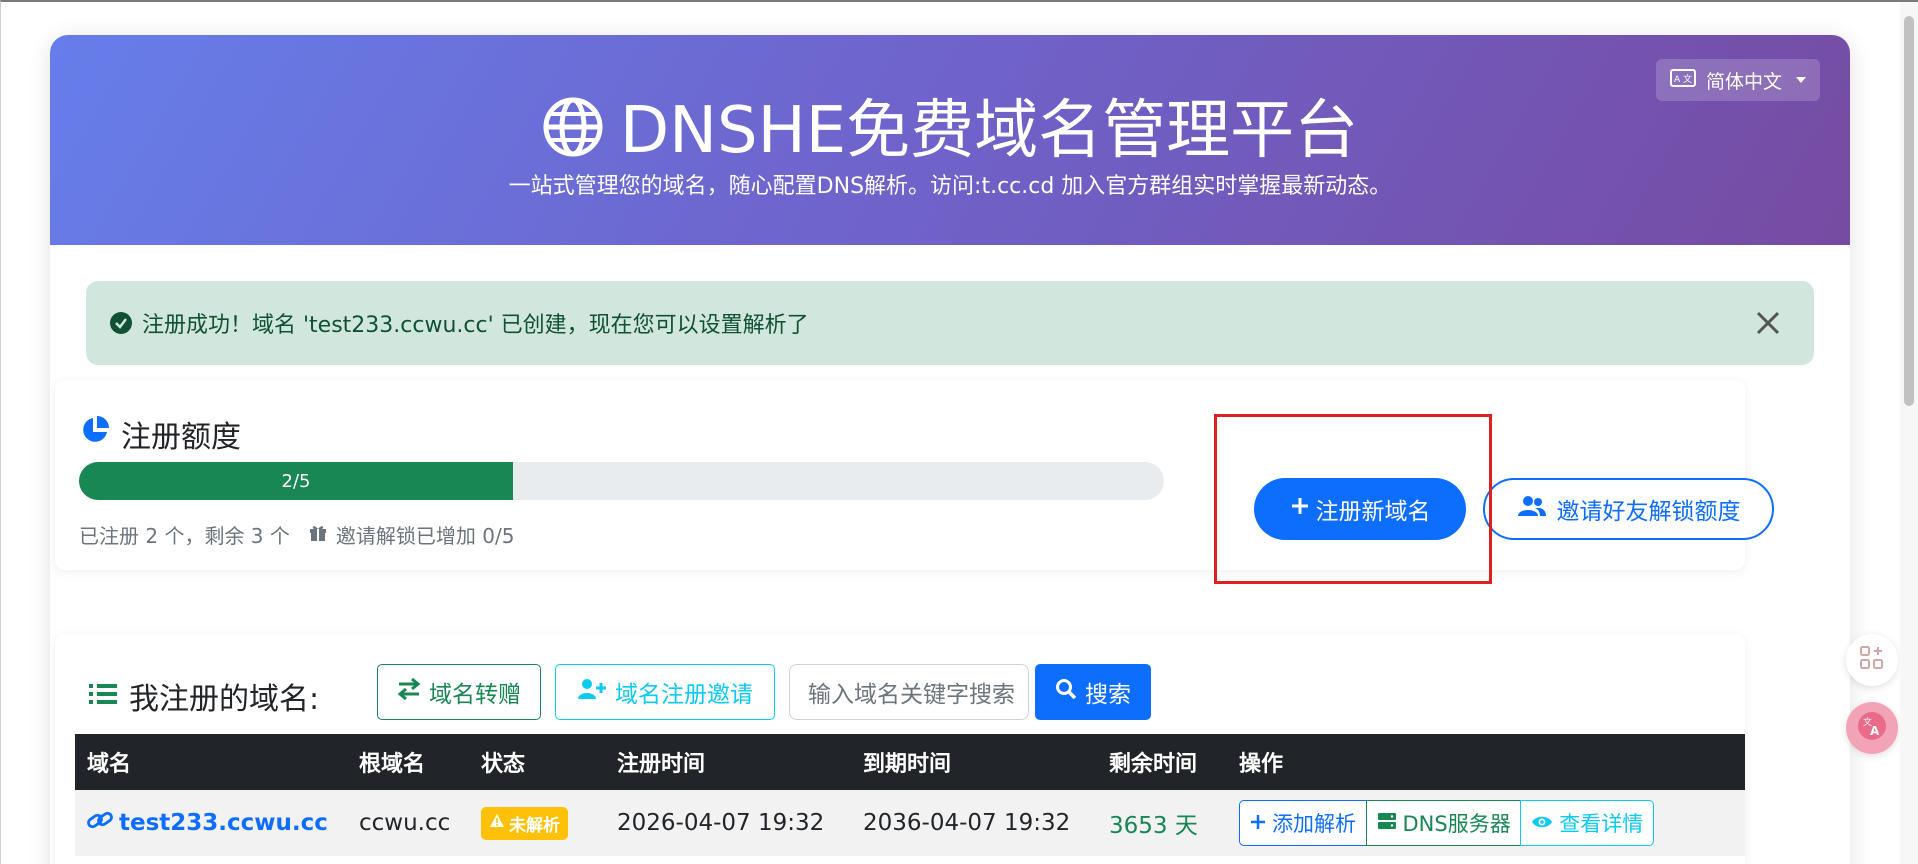 This screenshot has height=864, width=1918. I want to click on remaining-cell: 3653 天, so click(1153, 826).